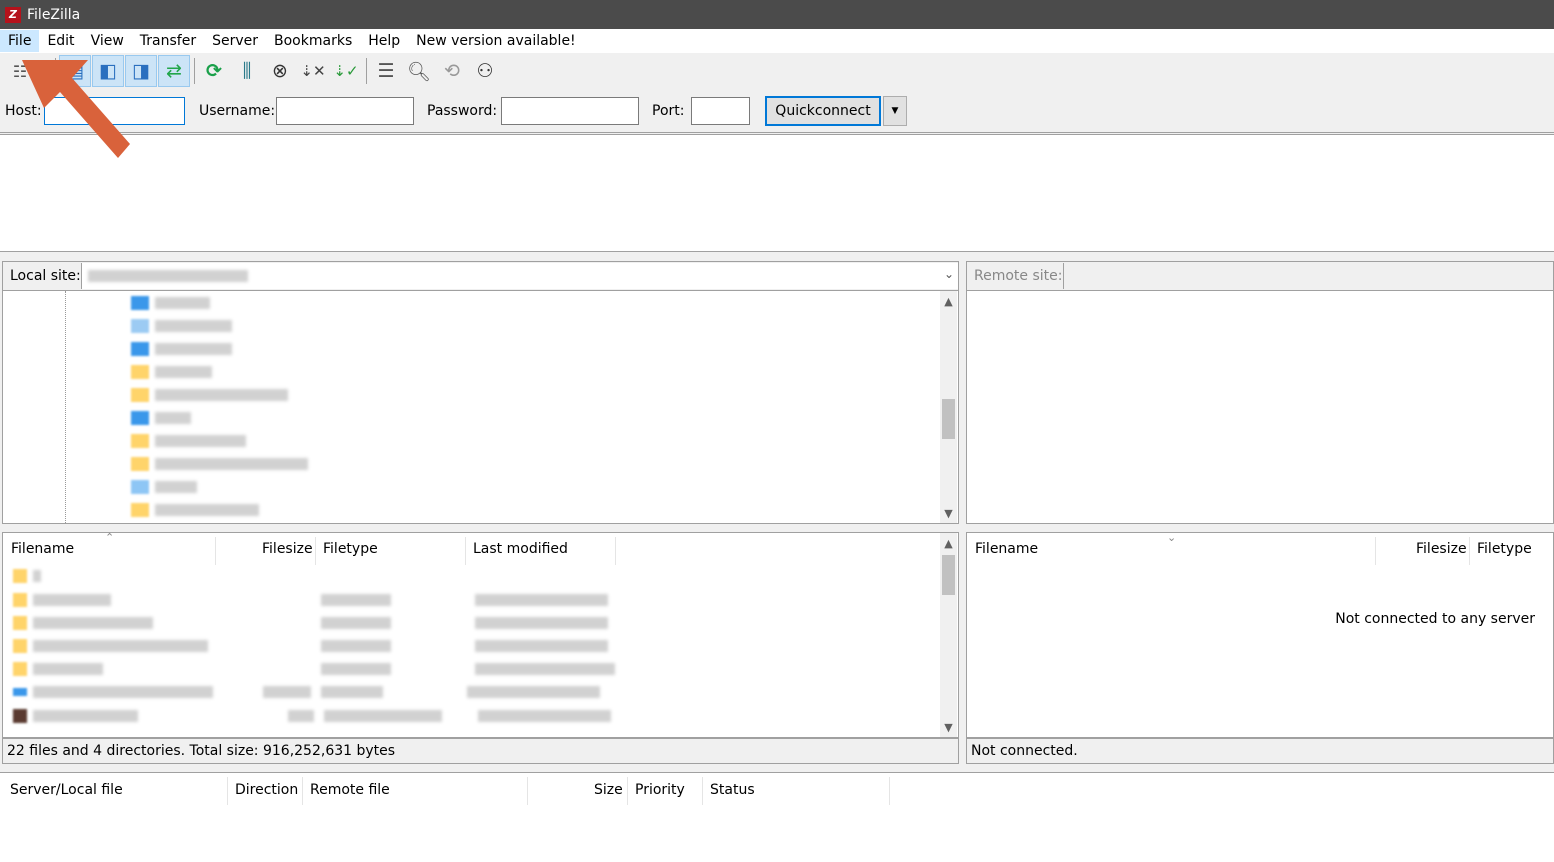 The width and height of the screenshot is (1554, 862). What do you see at coordinates (570, 111) in the screenshot?
I see `password-input` at bounding box center [570, 111].